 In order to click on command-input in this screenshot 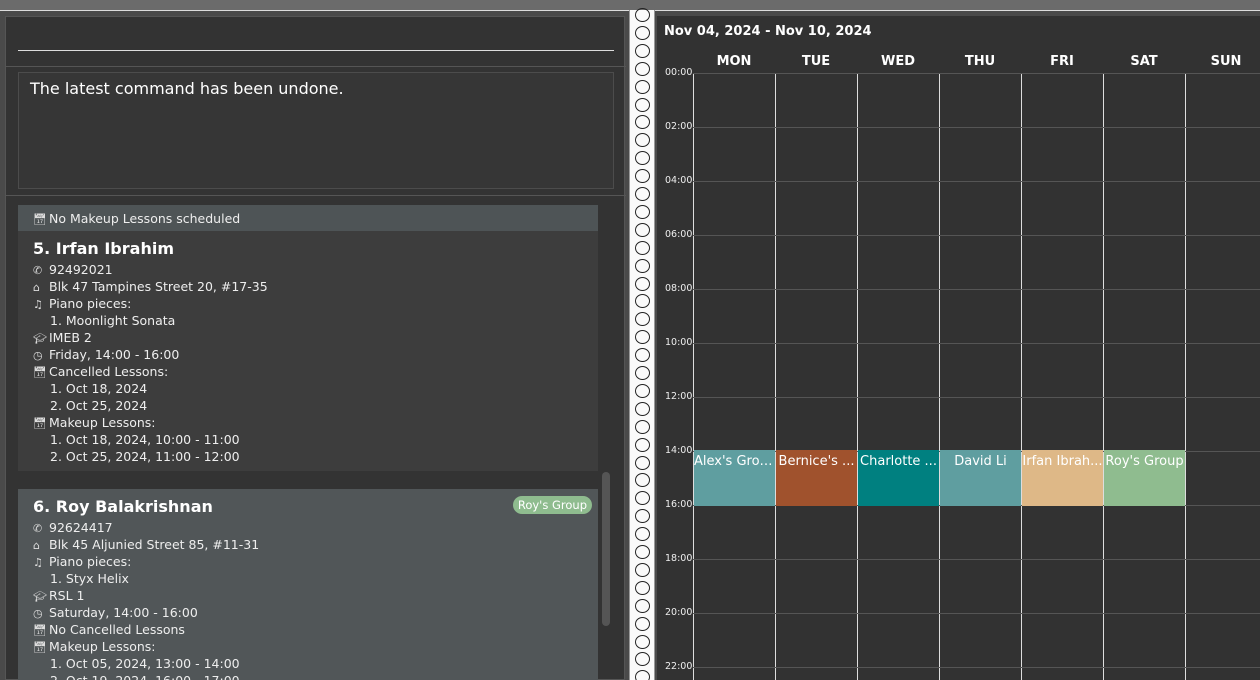, I will do `click(316, 38)`.